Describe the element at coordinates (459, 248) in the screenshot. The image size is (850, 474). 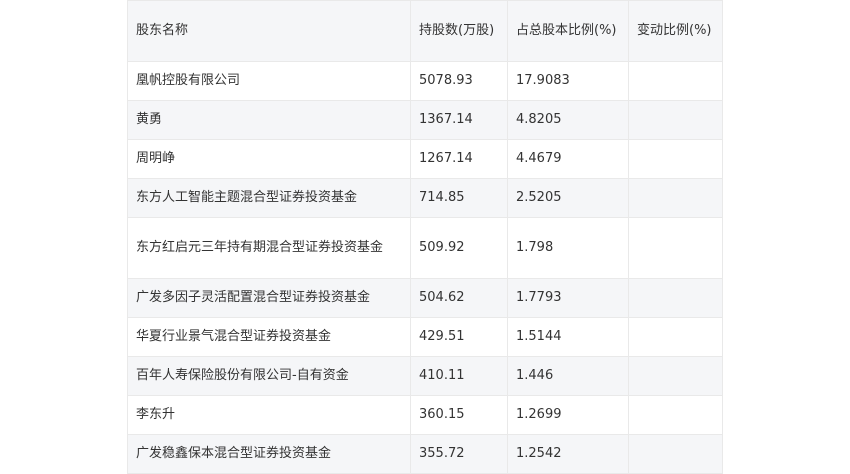
I see `cell-shares-held: 509.92` at that location.